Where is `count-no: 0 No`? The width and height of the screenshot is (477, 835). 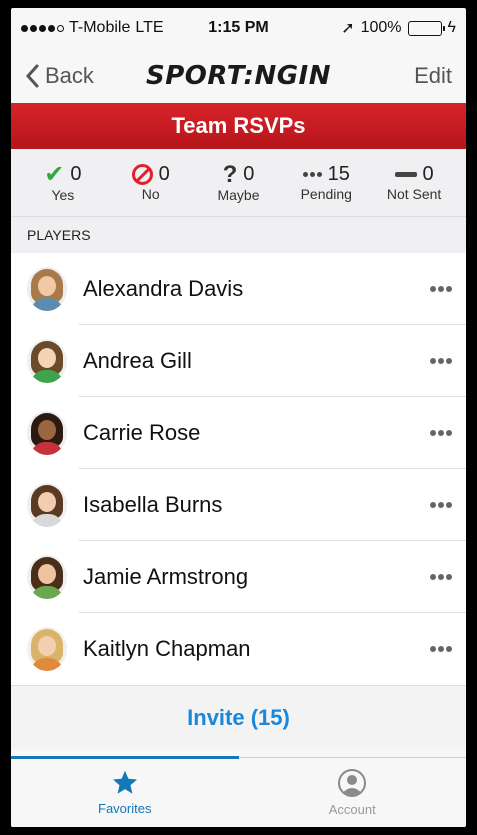
count-no: 0 No is located at coordinates (151, 182).